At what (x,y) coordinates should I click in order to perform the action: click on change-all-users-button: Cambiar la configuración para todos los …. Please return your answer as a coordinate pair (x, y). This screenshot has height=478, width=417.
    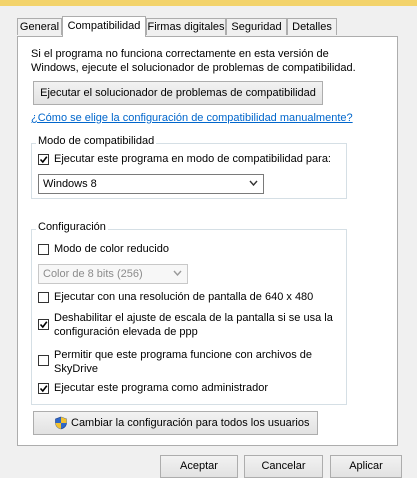
    Looking at the image, I should click on (175, 423).